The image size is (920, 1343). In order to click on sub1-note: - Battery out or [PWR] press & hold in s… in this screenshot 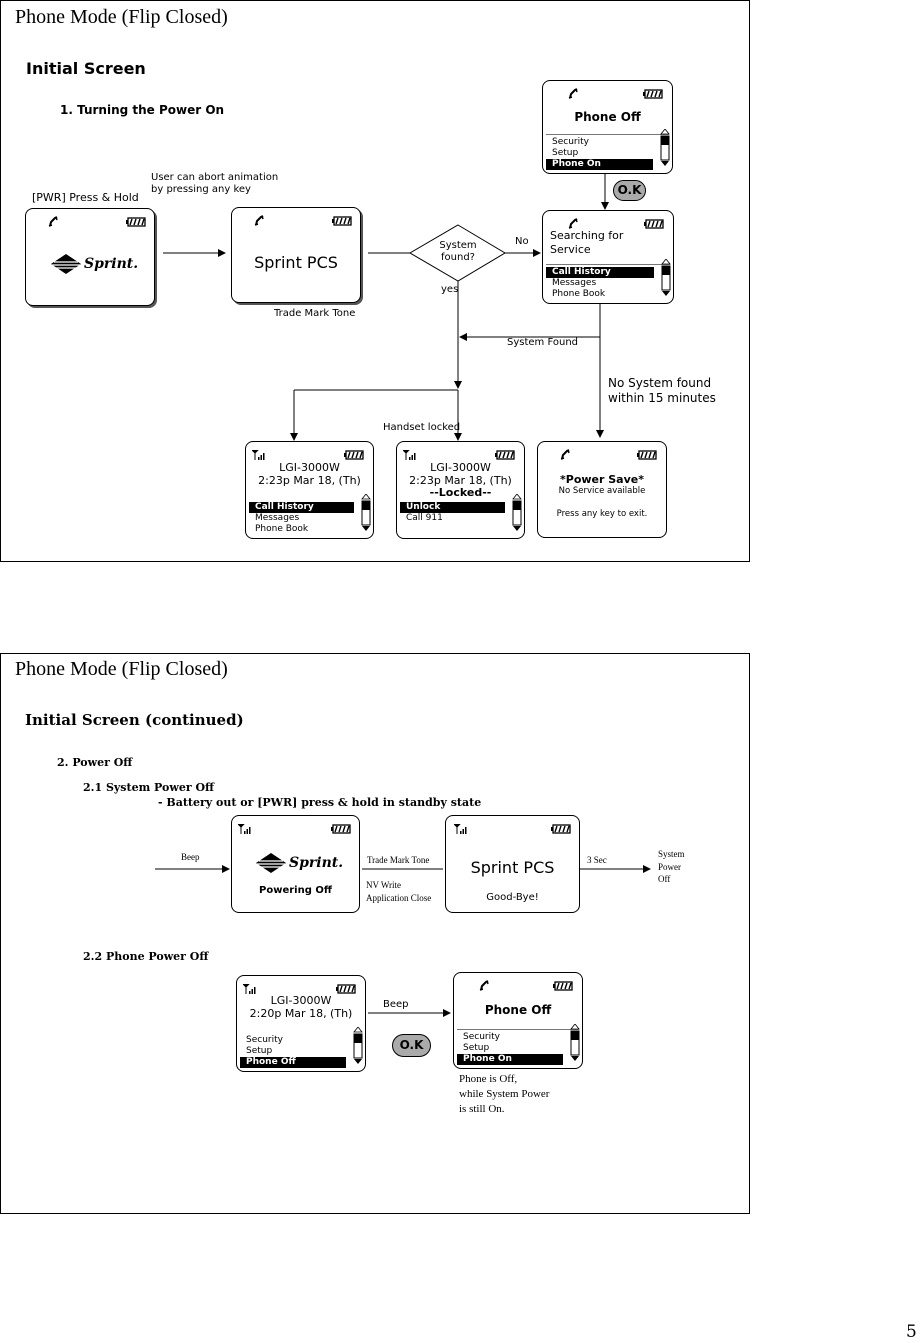, I will do `click(320, 802)`.